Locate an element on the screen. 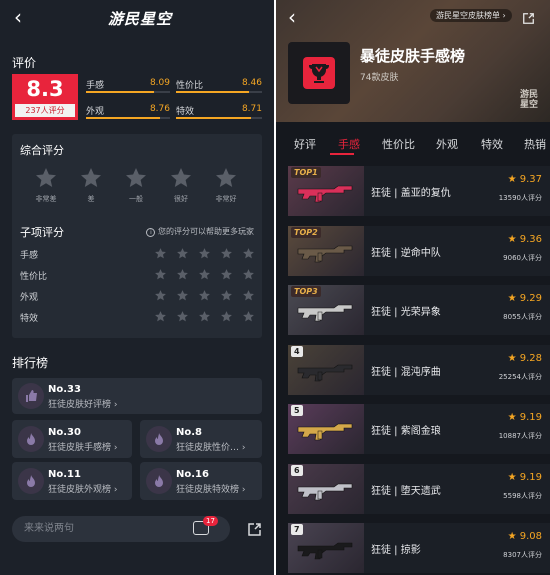 This screenshot has width=550, height=575. metric-1: 性价比 8.46 is located at coordinates (219, 86).